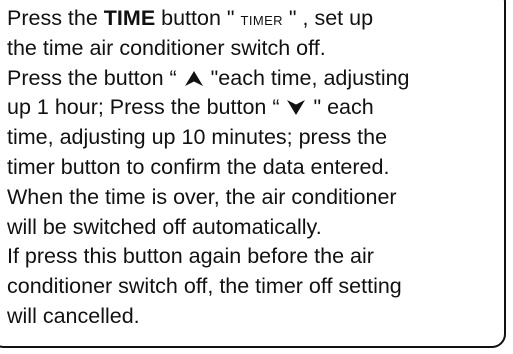  Describe the element at coordinates (328, 18) in the screenshot. I see `line1-post: " , set up` at that location.